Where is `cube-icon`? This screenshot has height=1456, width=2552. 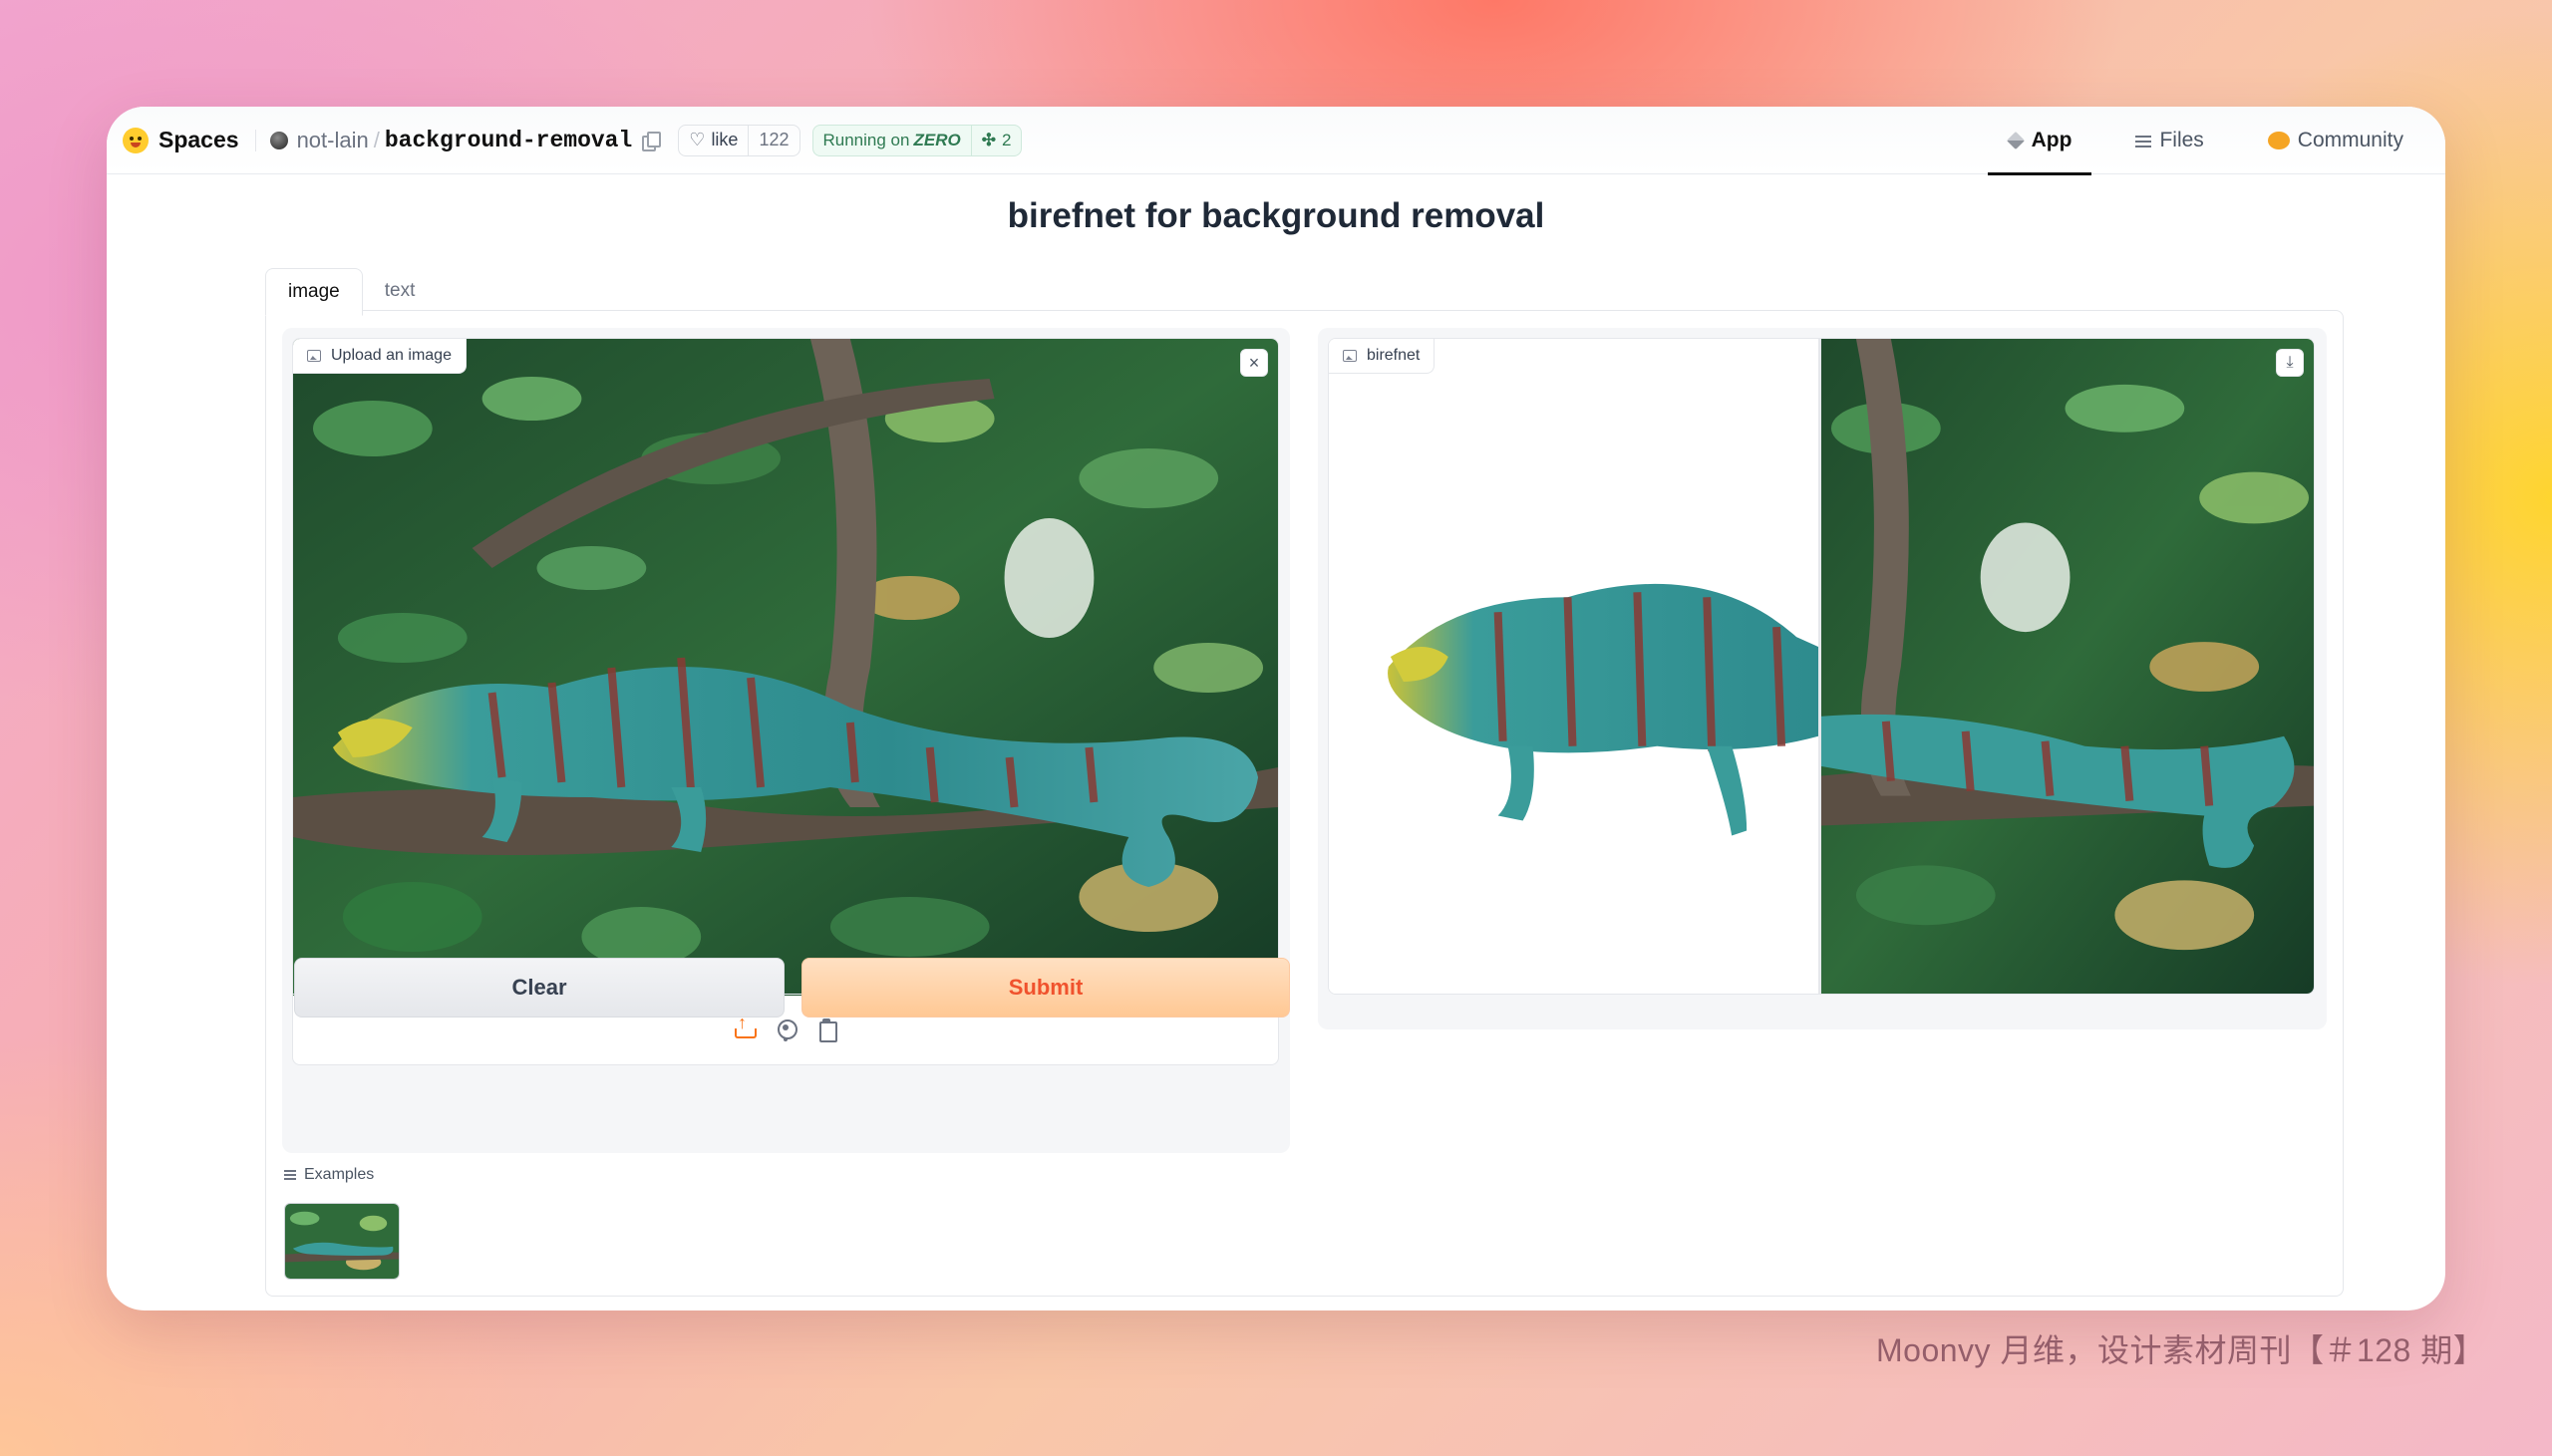
cube-icon is located at coordinates (2015, 140).